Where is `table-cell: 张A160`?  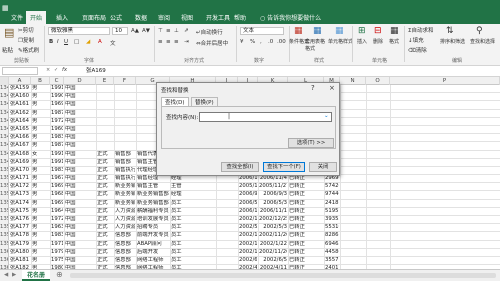 table-cell: 张A160 is located at coordinates (20, 97).